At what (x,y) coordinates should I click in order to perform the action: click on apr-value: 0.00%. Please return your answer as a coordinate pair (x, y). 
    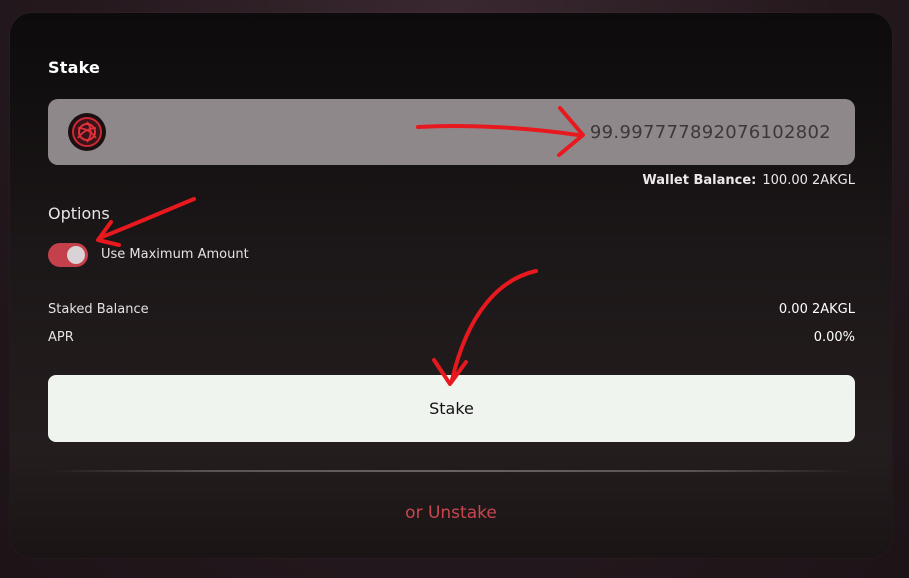
    Looking at the image, I should click on (834, 337).